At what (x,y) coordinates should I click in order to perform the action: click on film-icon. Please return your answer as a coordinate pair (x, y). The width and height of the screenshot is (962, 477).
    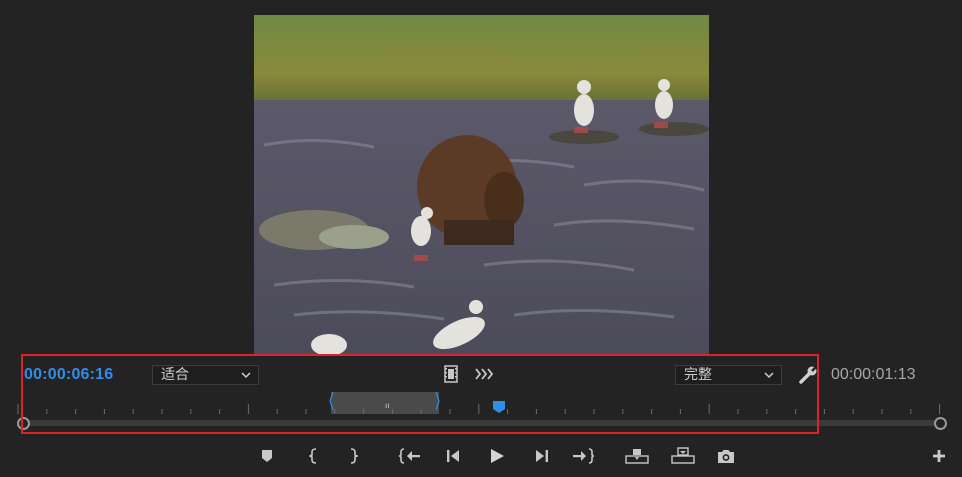
    Looking at the image, I should click on (451, 374).